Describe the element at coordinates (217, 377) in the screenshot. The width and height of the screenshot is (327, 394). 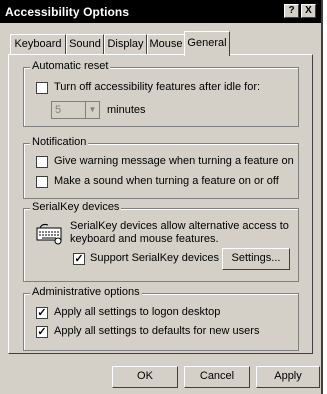
I see `cancel-button: Cancel` at that location.